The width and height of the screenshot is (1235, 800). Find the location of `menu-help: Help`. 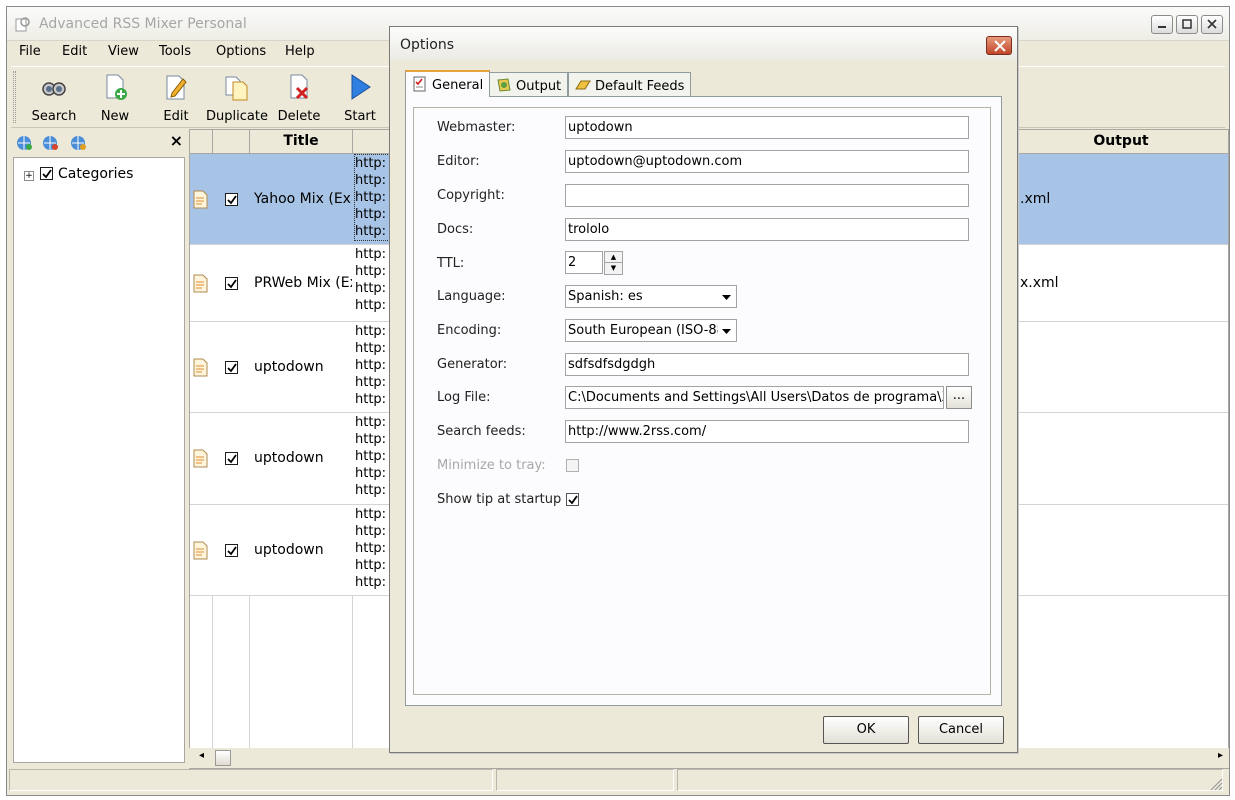

menu-help: Help is located at coordinates (300, 51).